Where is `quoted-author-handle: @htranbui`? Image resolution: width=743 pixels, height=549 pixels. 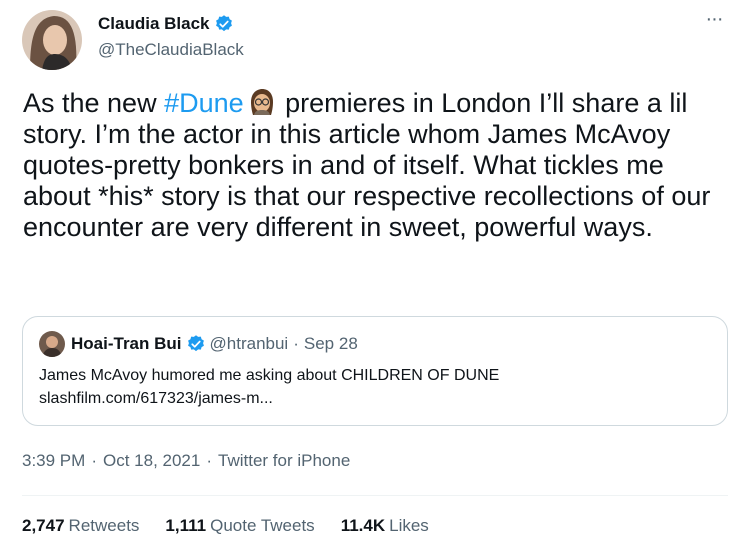
quoted-author-handle: @htranbui is located at coordinates (249, 344).